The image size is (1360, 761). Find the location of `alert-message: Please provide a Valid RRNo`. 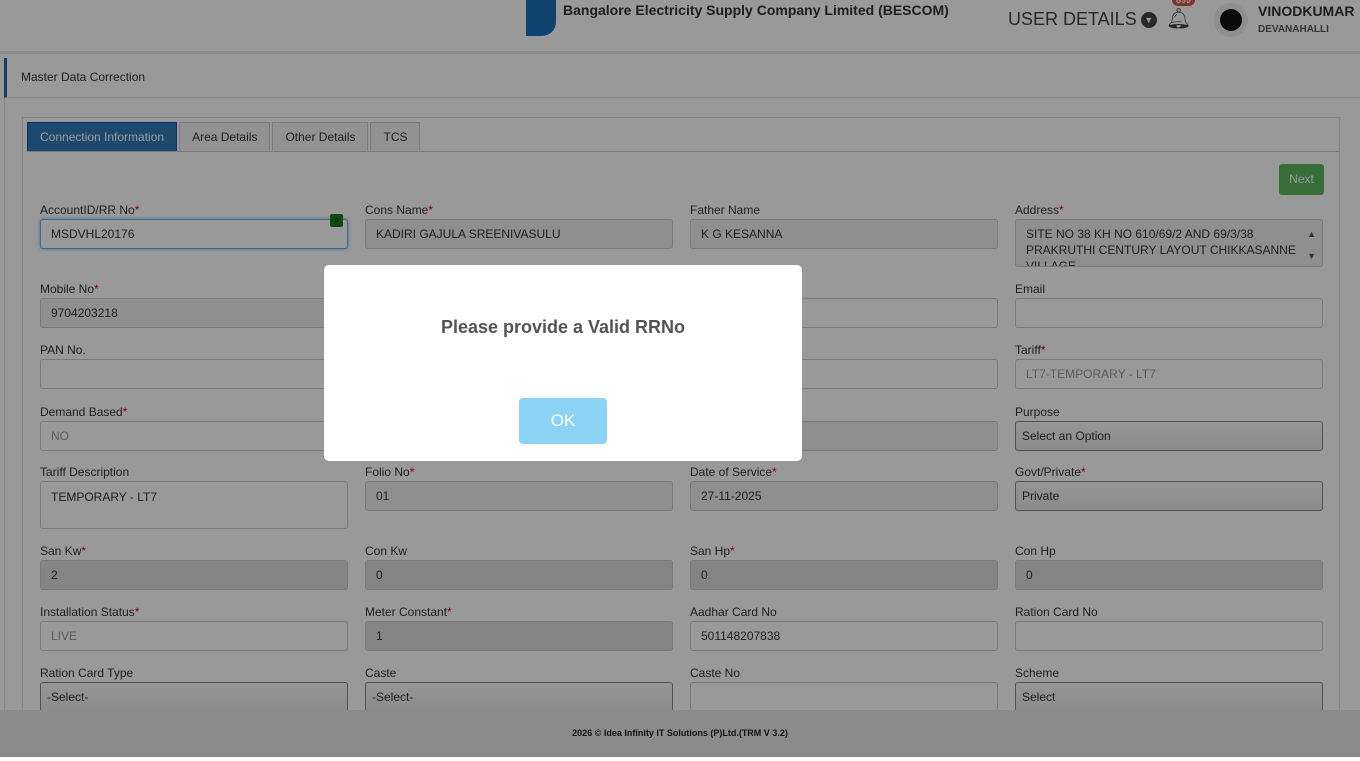

alert-message: Please provide a Valid RRNo is located at coordinates (563, 327).